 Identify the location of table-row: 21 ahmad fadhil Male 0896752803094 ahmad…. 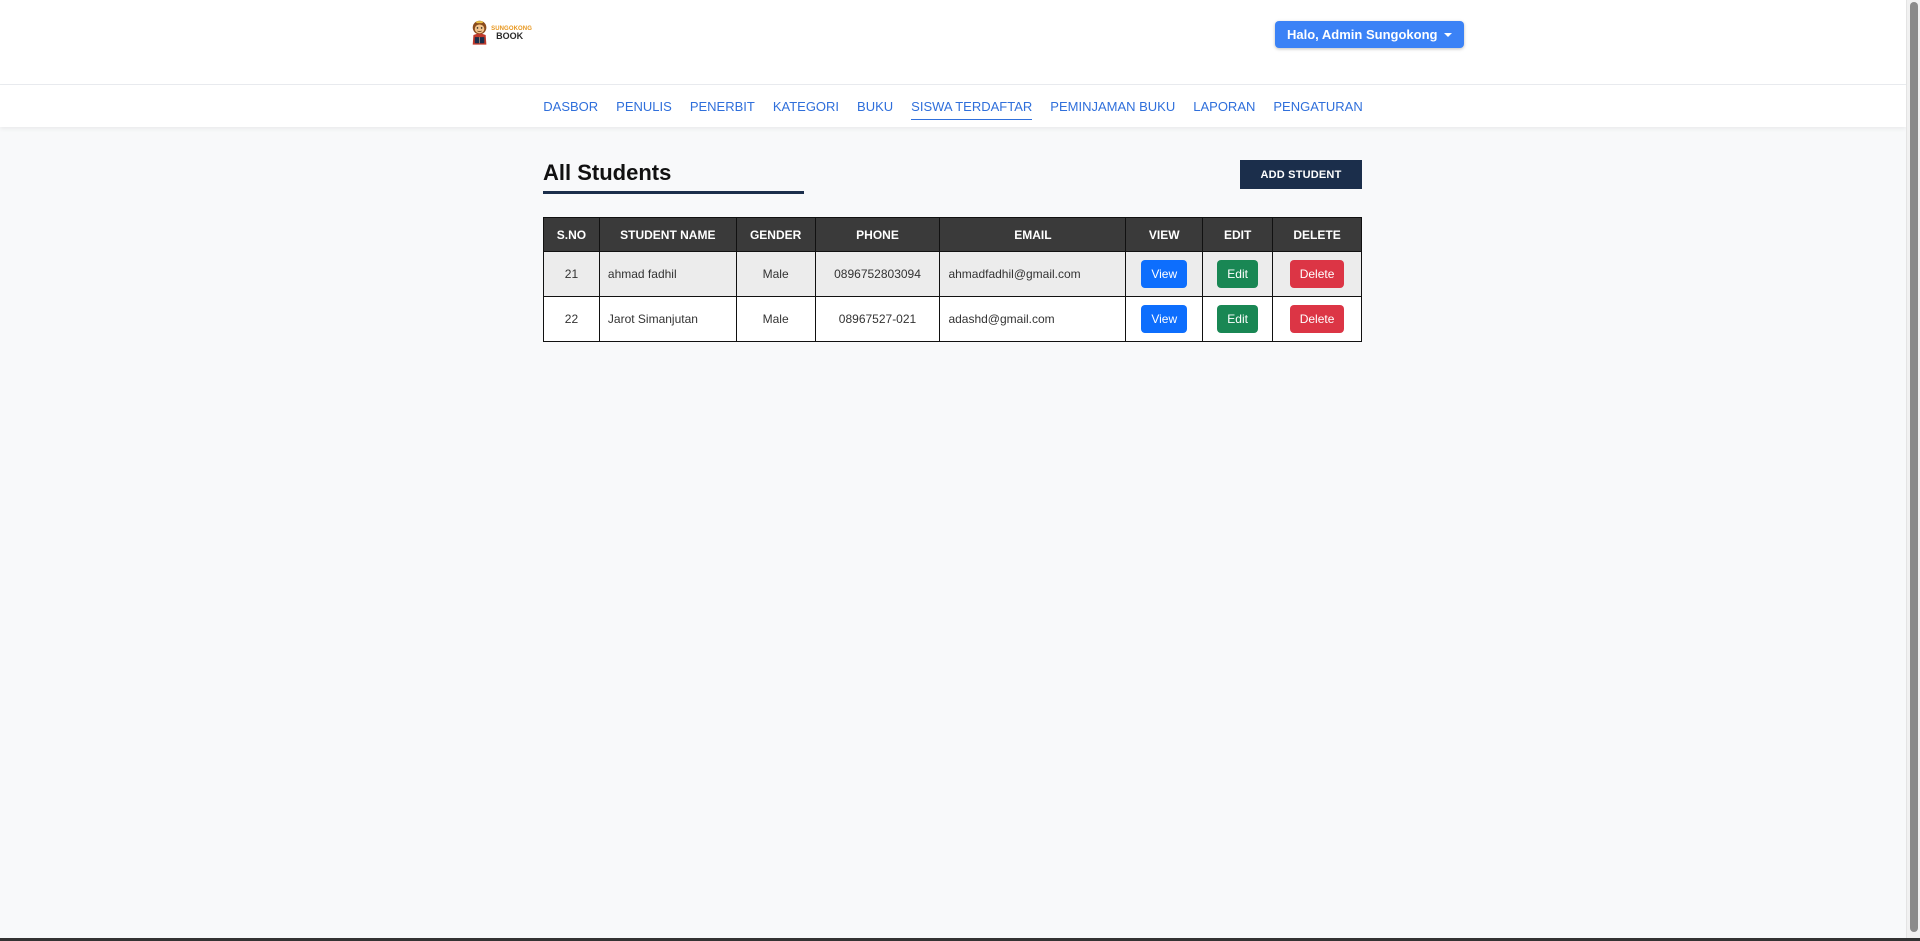
(952, 274).